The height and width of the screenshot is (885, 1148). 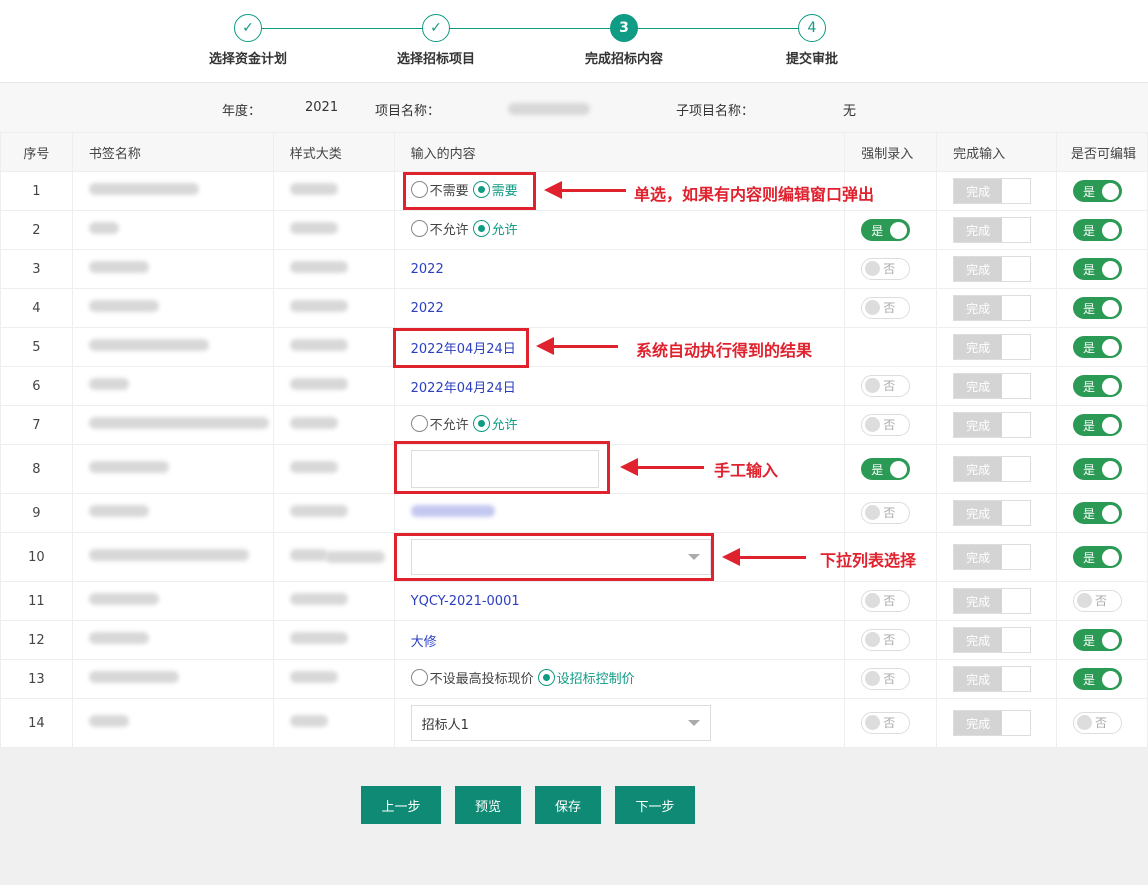 I want to click on content-cell: 2022年04月24日, so click(x=619, y=386).